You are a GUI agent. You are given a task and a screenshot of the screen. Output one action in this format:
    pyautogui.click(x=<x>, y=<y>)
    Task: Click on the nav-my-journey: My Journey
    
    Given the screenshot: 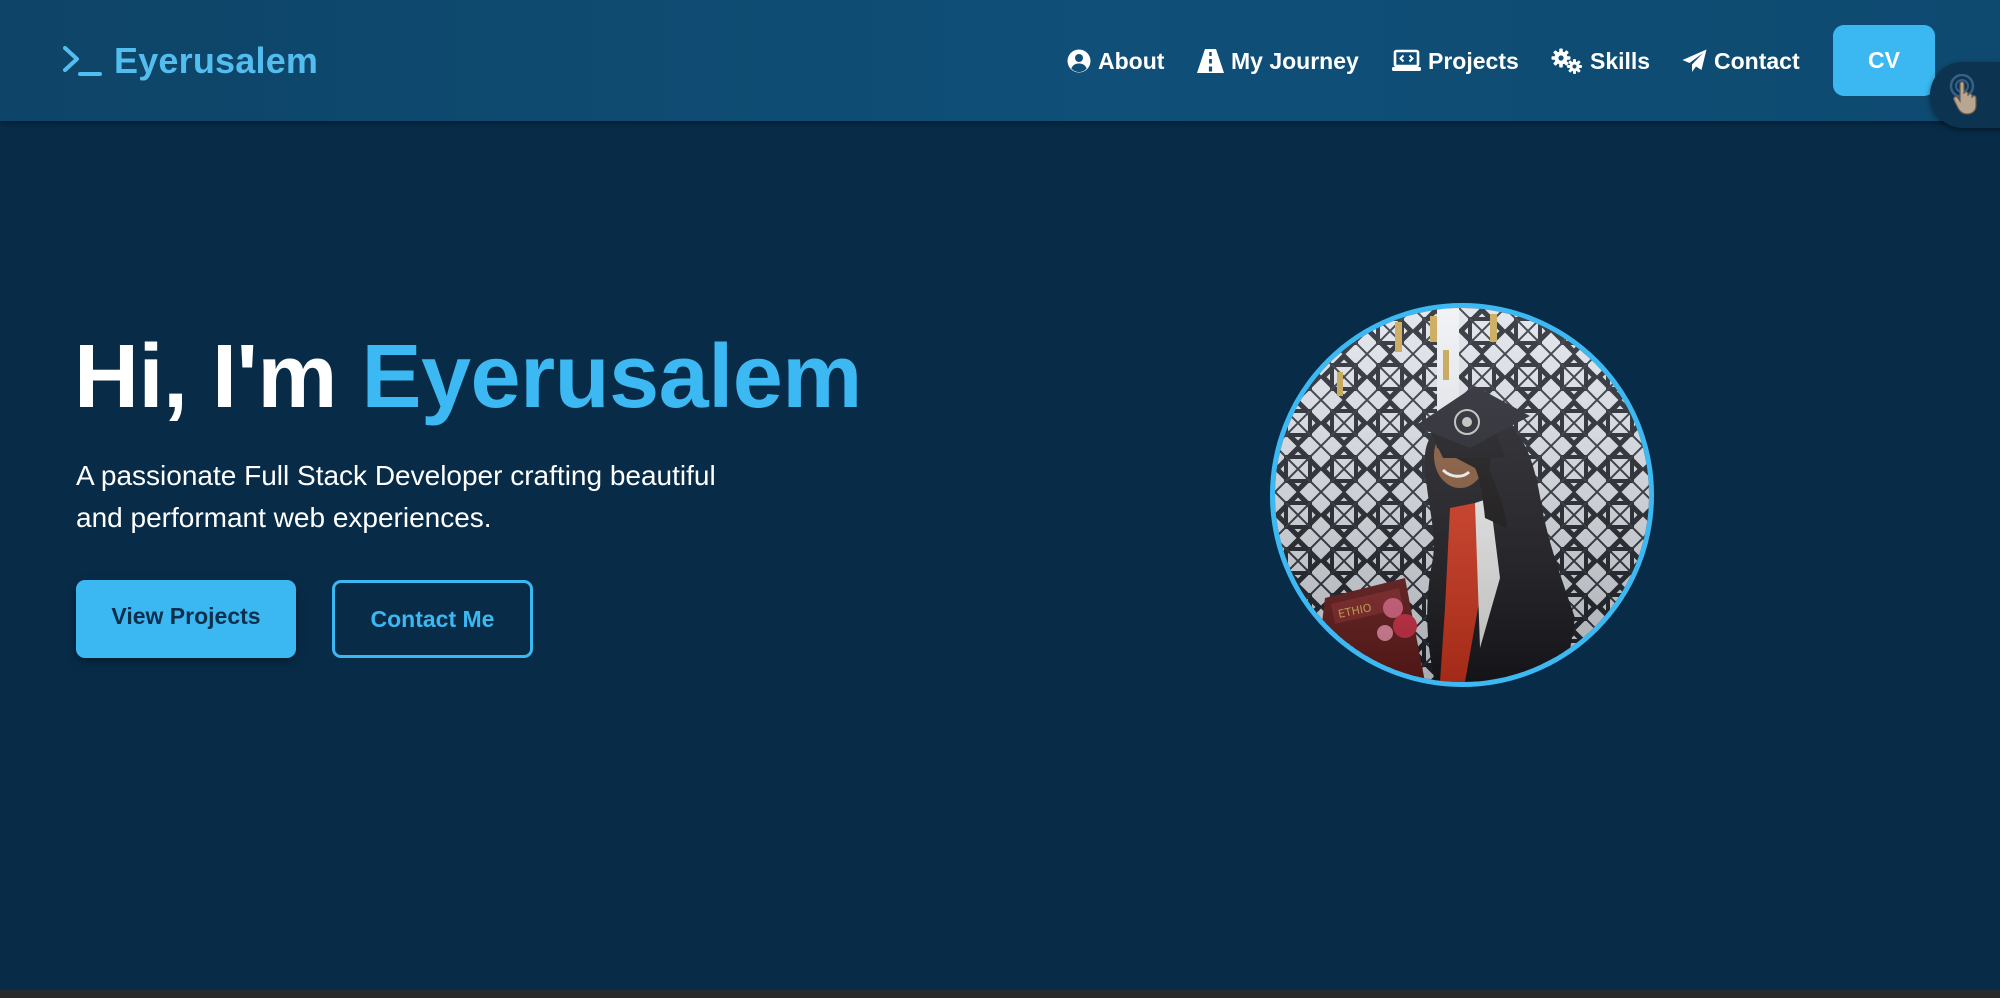 What is the action you would take?
    pyautogui.click(x=1278, y=61)
    